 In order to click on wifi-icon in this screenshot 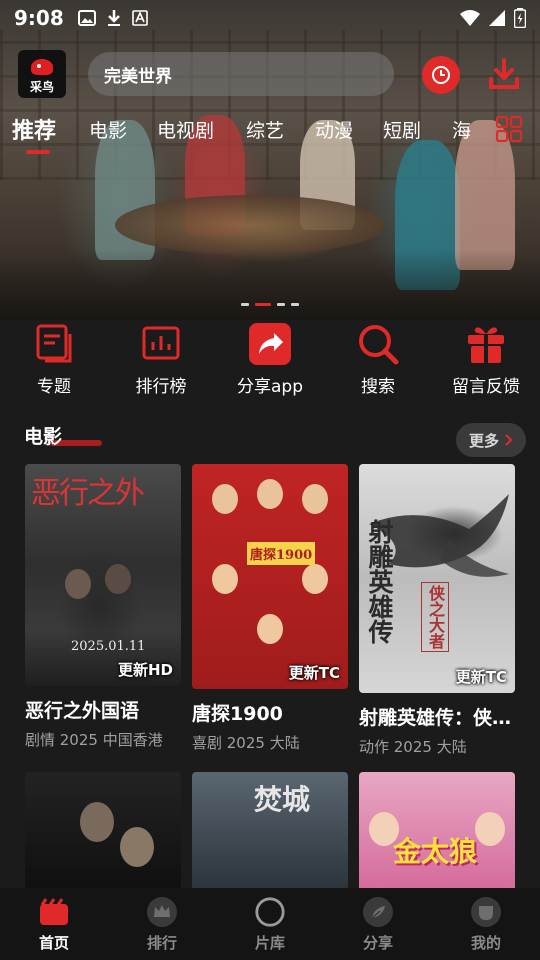, I will do `click(470, 18)`.